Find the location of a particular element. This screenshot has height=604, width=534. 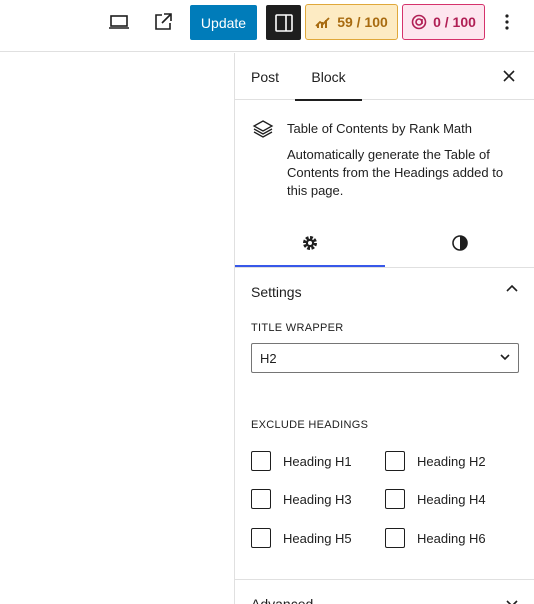

title-wrapper-select: H2 is located at coordinates (385, 358).